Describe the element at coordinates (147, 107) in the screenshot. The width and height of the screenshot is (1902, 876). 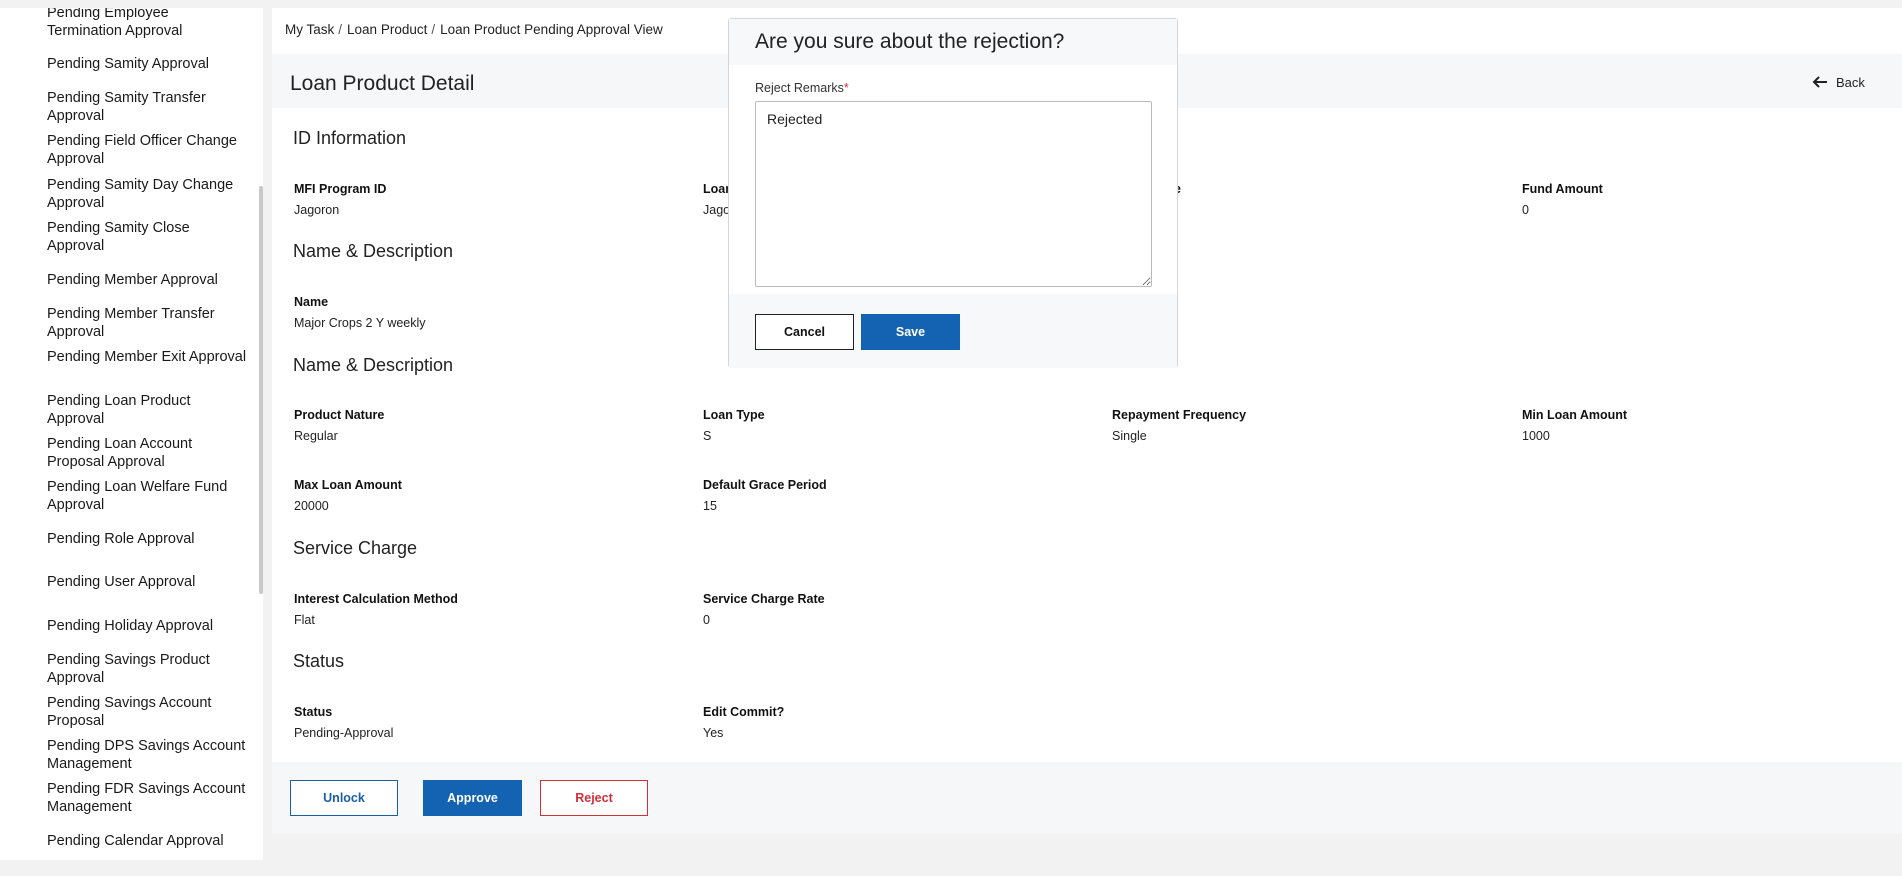
I see `sidebar-item-samity-transfer: Pending Samity Transfer Approval` at that location.